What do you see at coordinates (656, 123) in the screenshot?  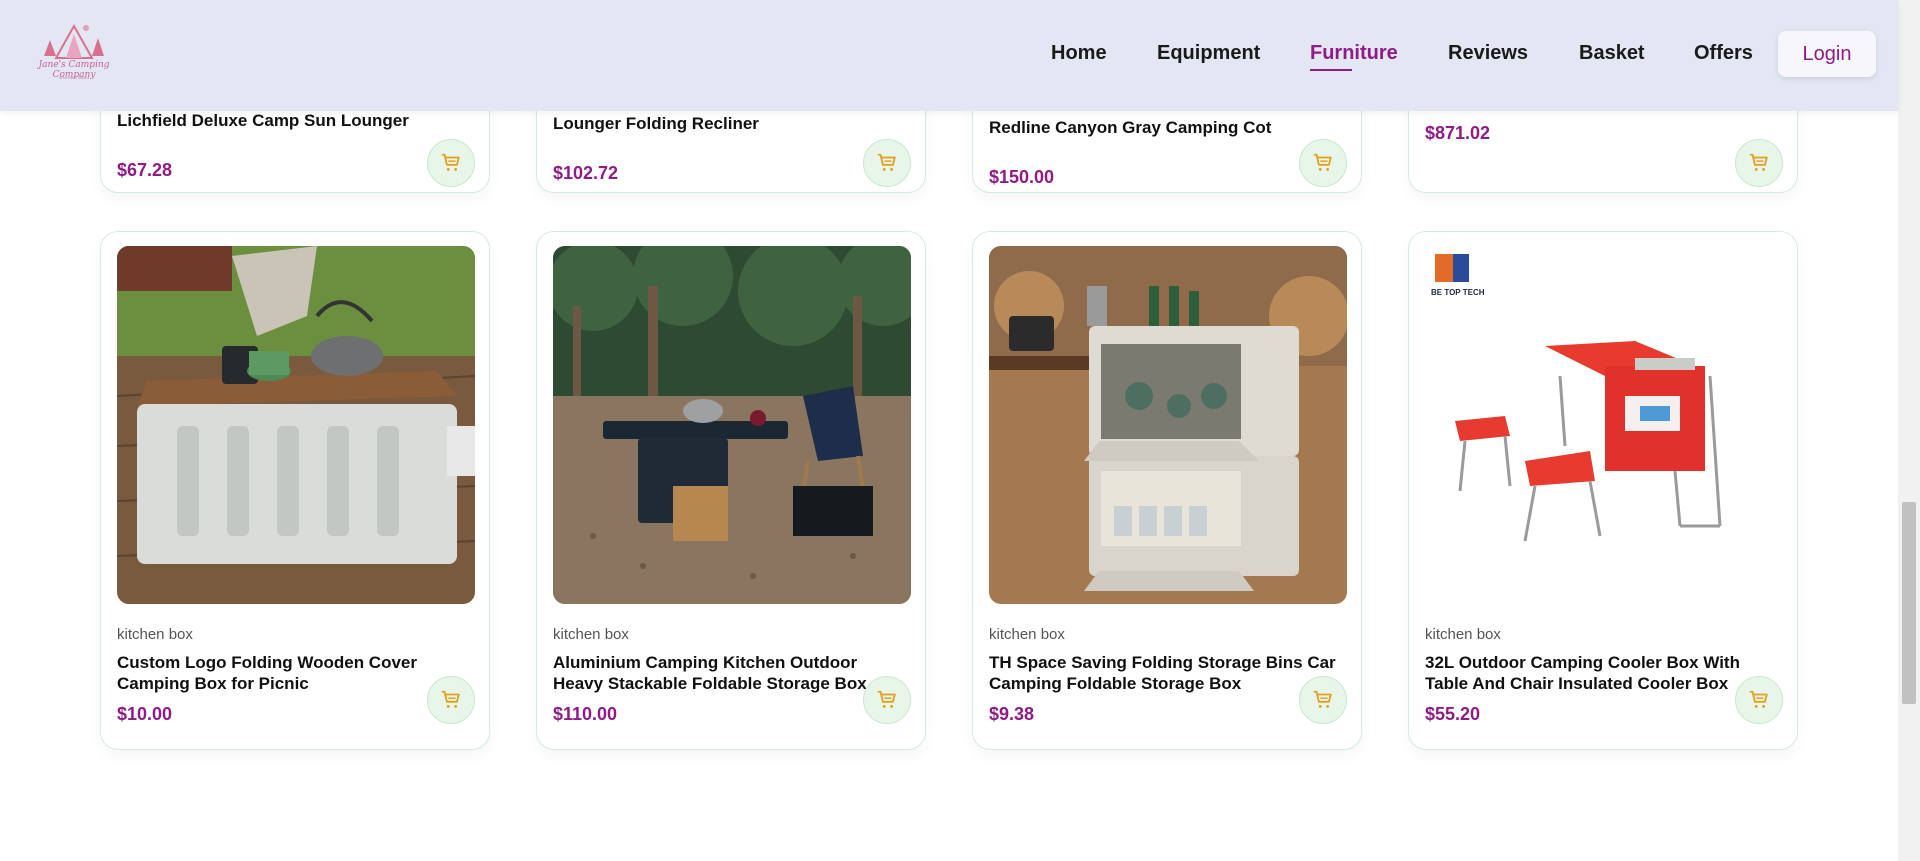 I see `product-title: Lounger Folding Recliner` at bounding box center [656, 123].